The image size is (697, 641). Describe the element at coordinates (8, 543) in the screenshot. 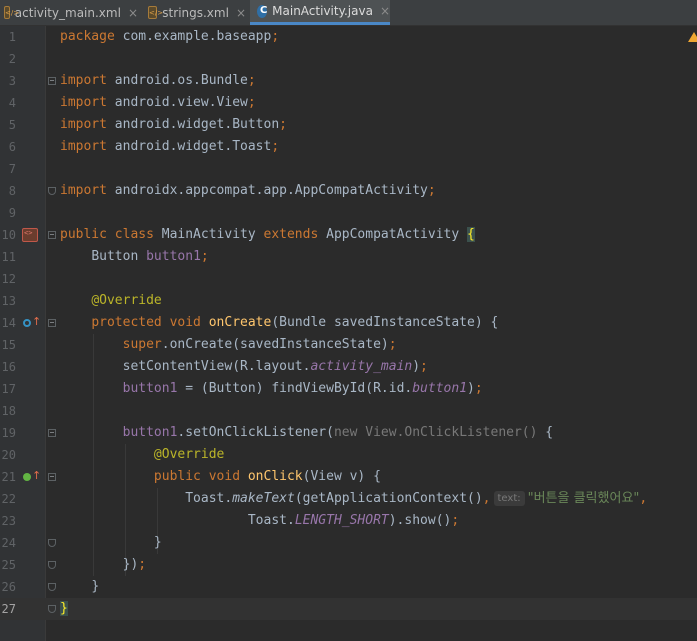

I see `line-number: 24` at that location.